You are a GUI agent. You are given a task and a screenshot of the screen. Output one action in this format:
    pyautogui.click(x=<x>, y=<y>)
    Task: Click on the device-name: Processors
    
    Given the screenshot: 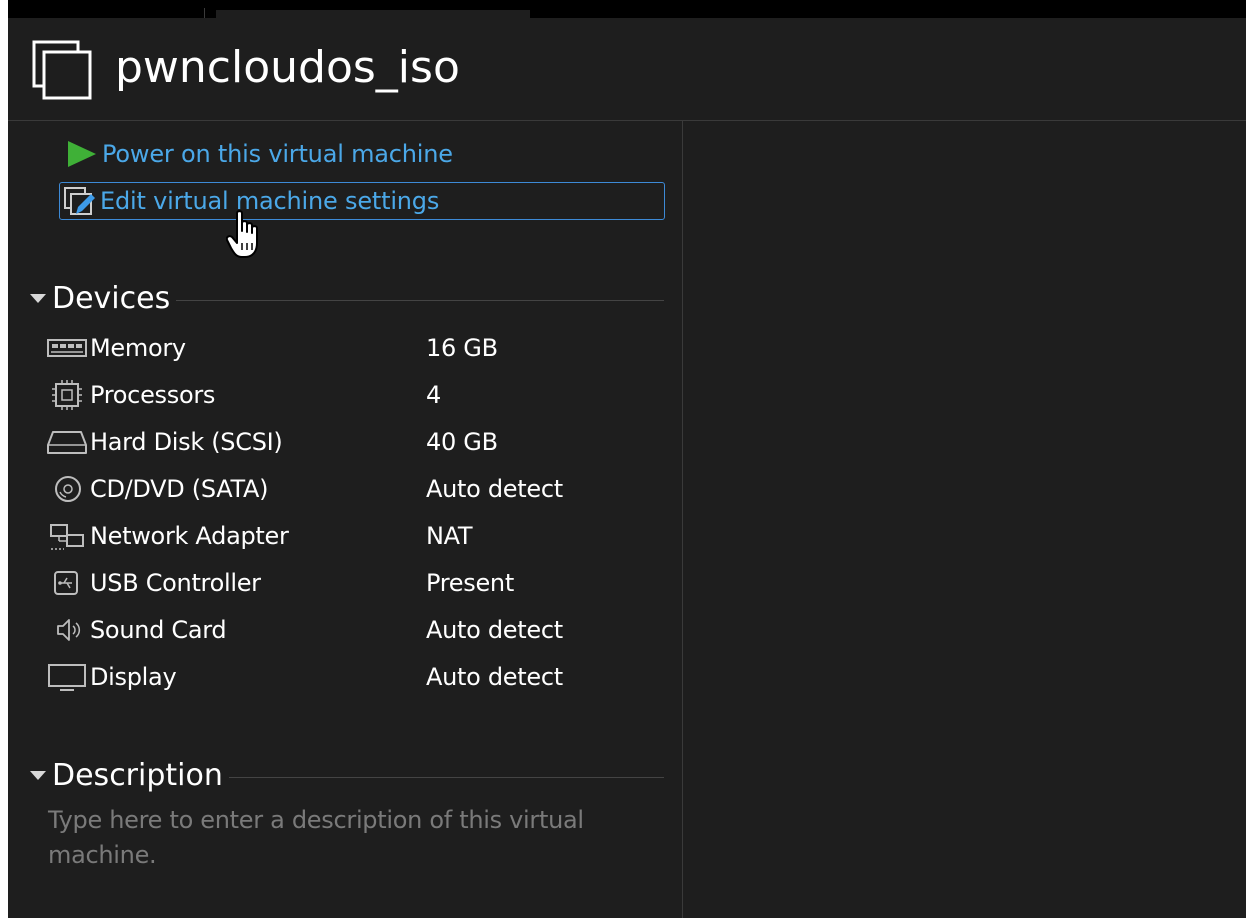 What is the action you would take?
    pyautogui.click(x=153, y=395)
    